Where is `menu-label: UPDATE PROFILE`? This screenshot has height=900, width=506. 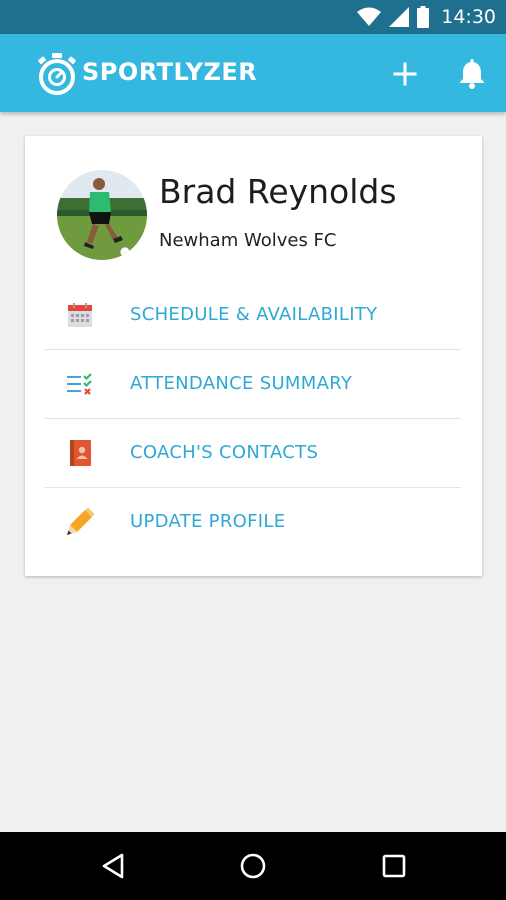
menu-label: UPDATE PROFILE is located at coordinates (208, 521).